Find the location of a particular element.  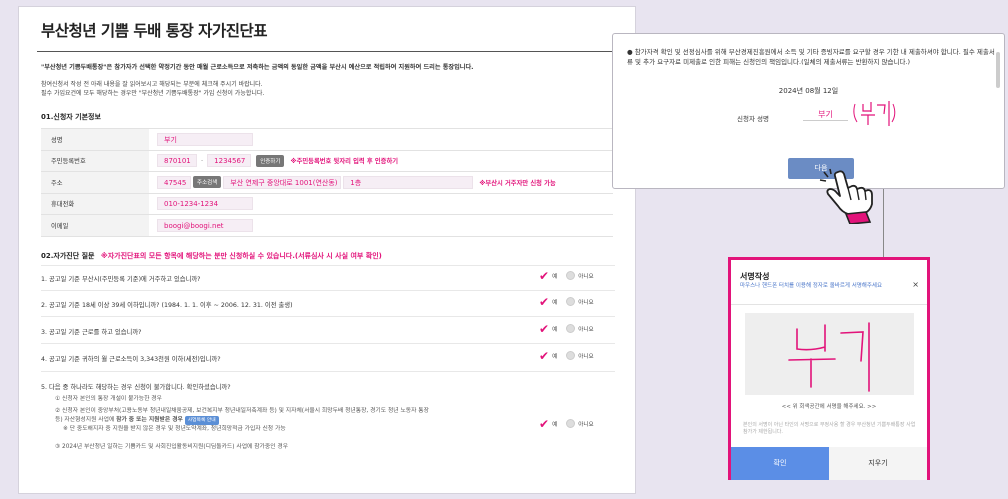

row-email: 이메일 boogi@boogi.net is located at coordinates (327, 225).